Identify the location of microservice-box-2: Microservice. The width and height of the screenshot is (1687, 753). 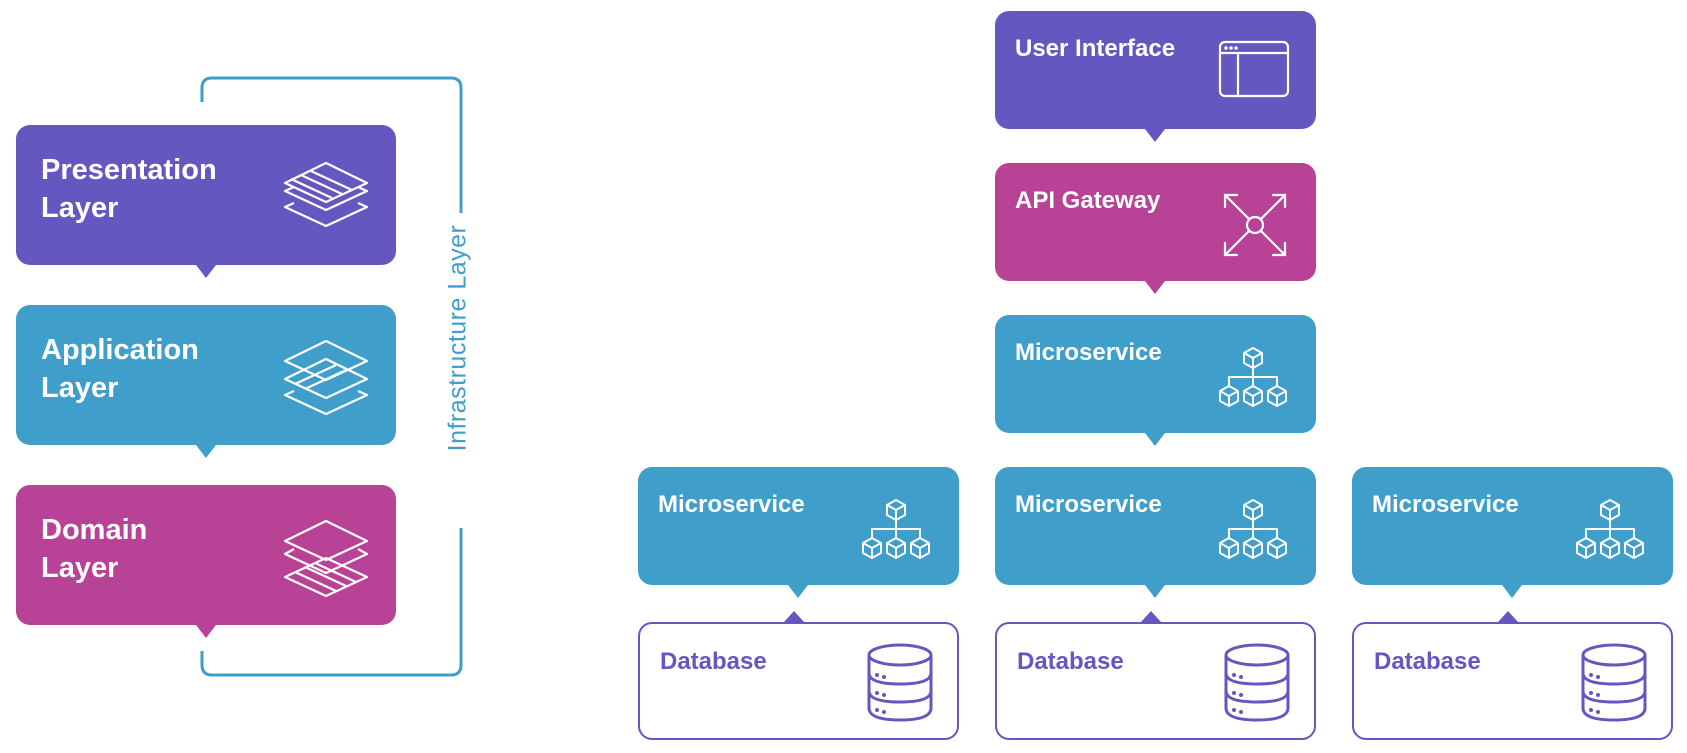
(1155, 532).